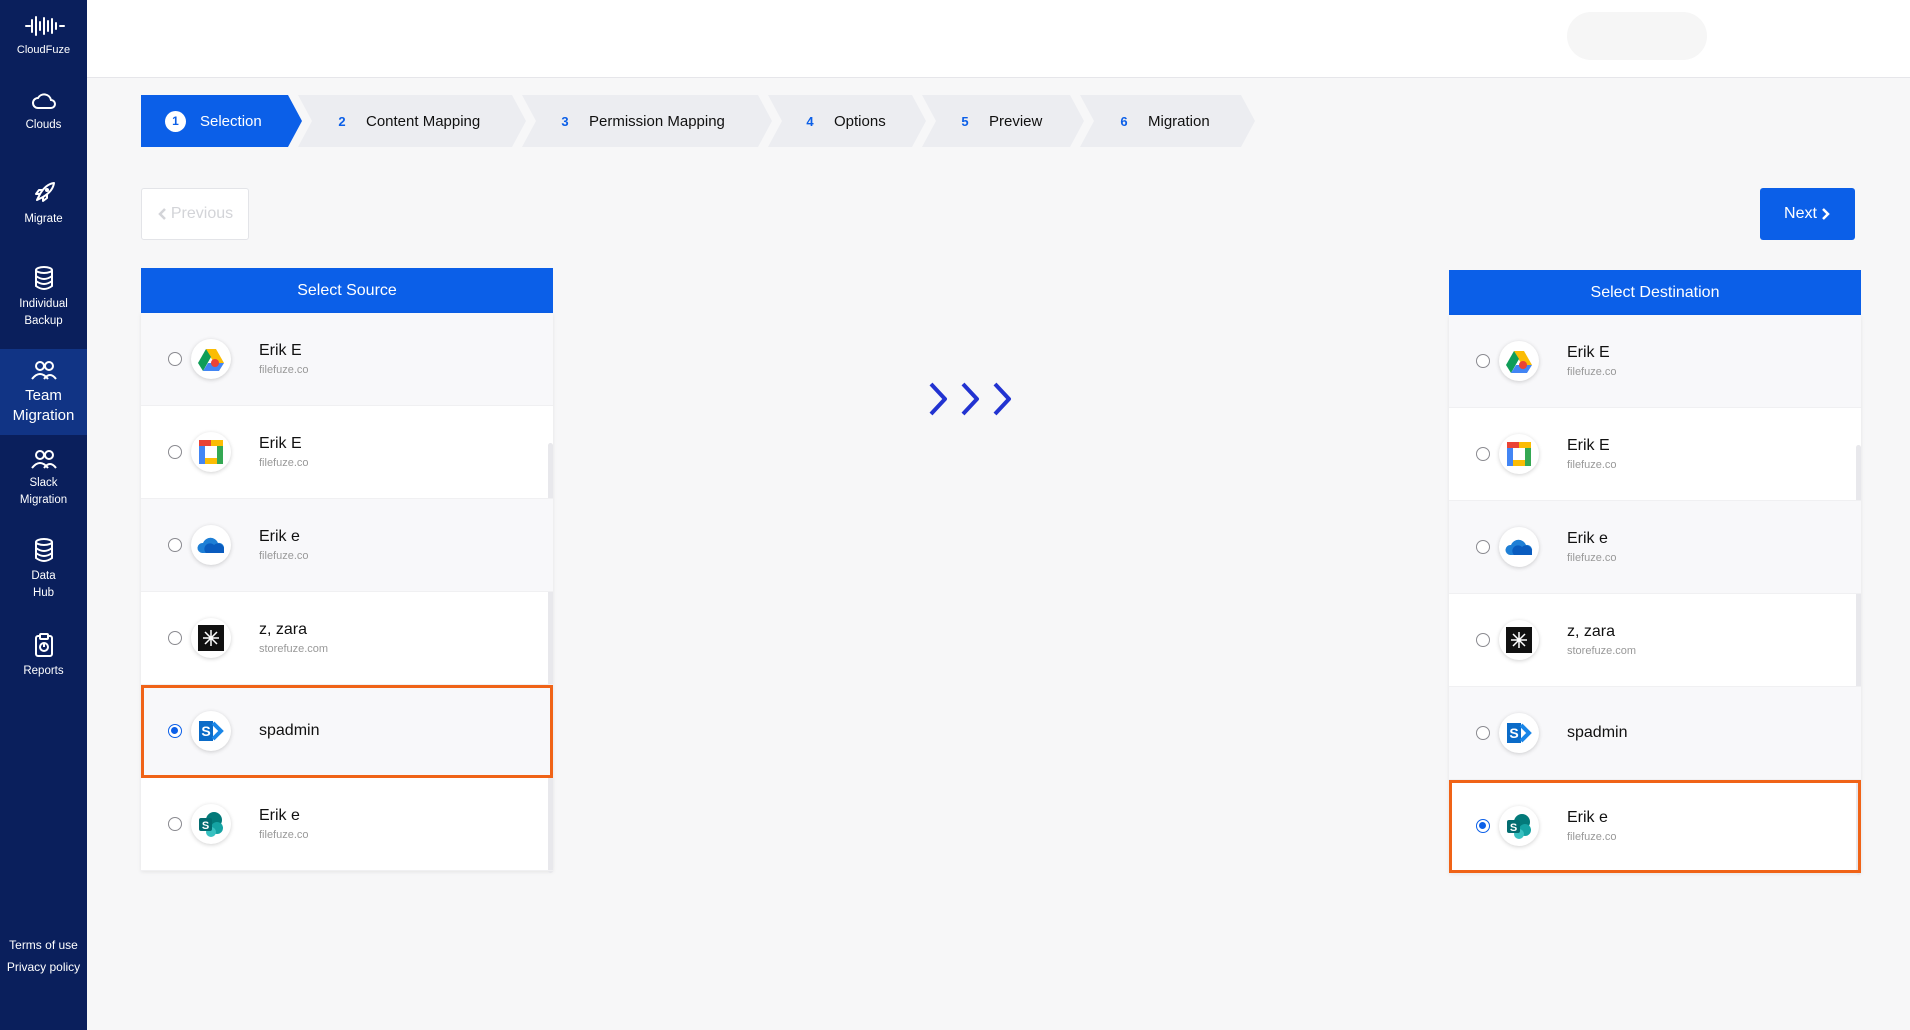  I want to click on step-selection: 1 Selection, so click(221, 121).